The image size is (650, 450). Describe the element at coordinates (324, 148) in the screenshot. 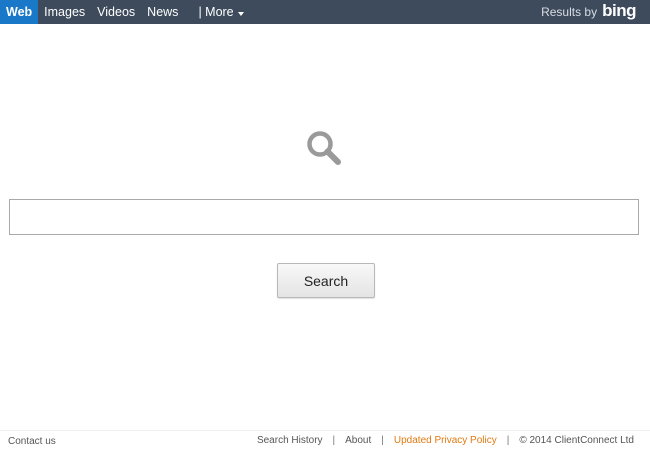

I see `magnifier-icon` at that location.